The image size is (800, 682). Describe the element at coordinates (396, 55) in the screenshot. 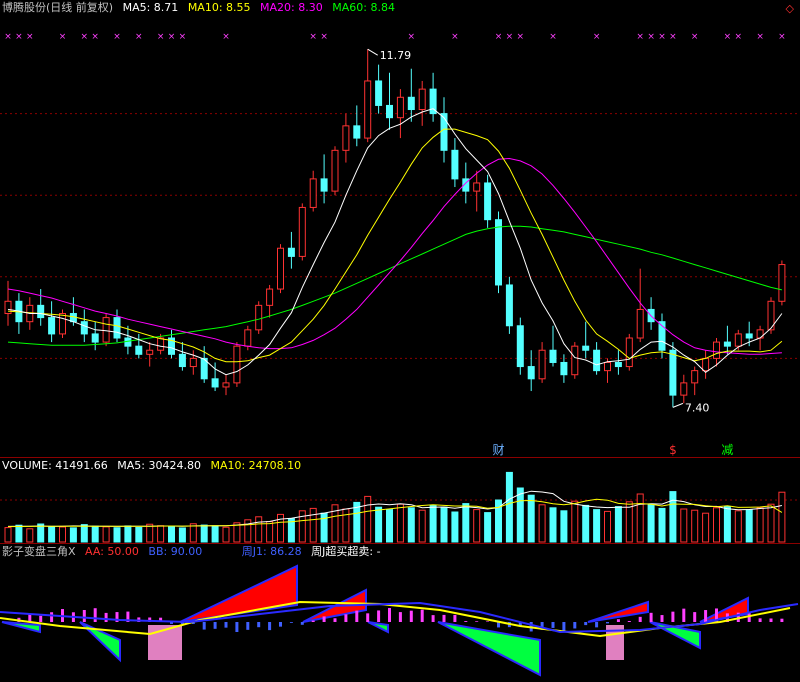

I see `high-price-label: 11.79` at that location.